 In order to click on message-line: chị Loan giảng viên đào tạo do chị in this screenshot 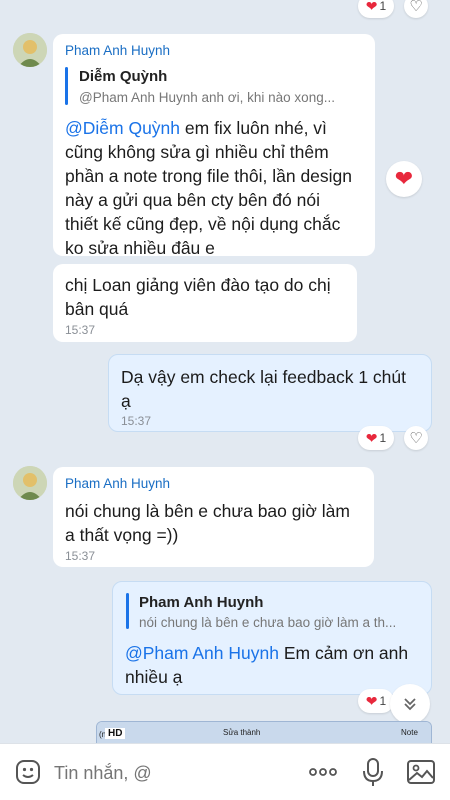, I will do `click(198, 285)`.